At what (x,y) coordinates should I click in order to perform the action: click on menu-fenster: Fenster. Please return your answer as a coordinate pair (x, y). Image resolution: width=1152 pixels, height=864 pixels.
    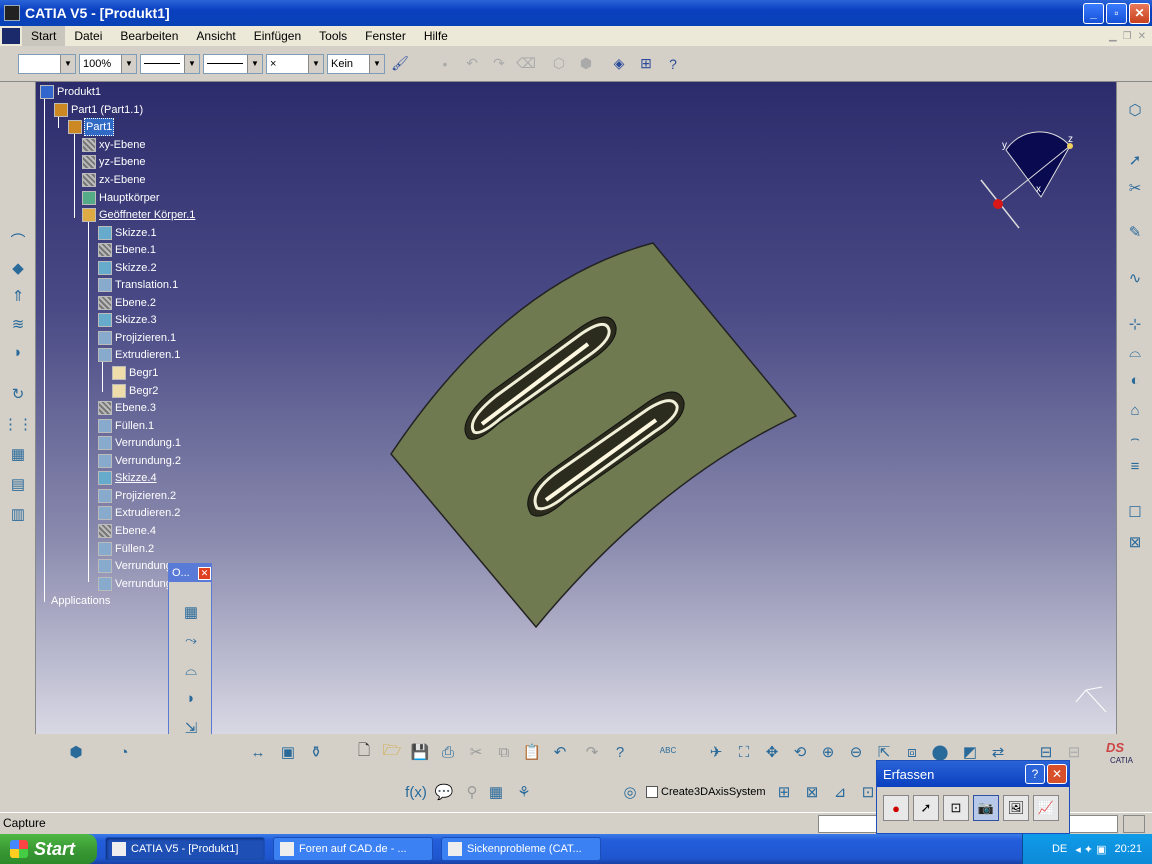
    Looking at the image, I should click on (385, 36).